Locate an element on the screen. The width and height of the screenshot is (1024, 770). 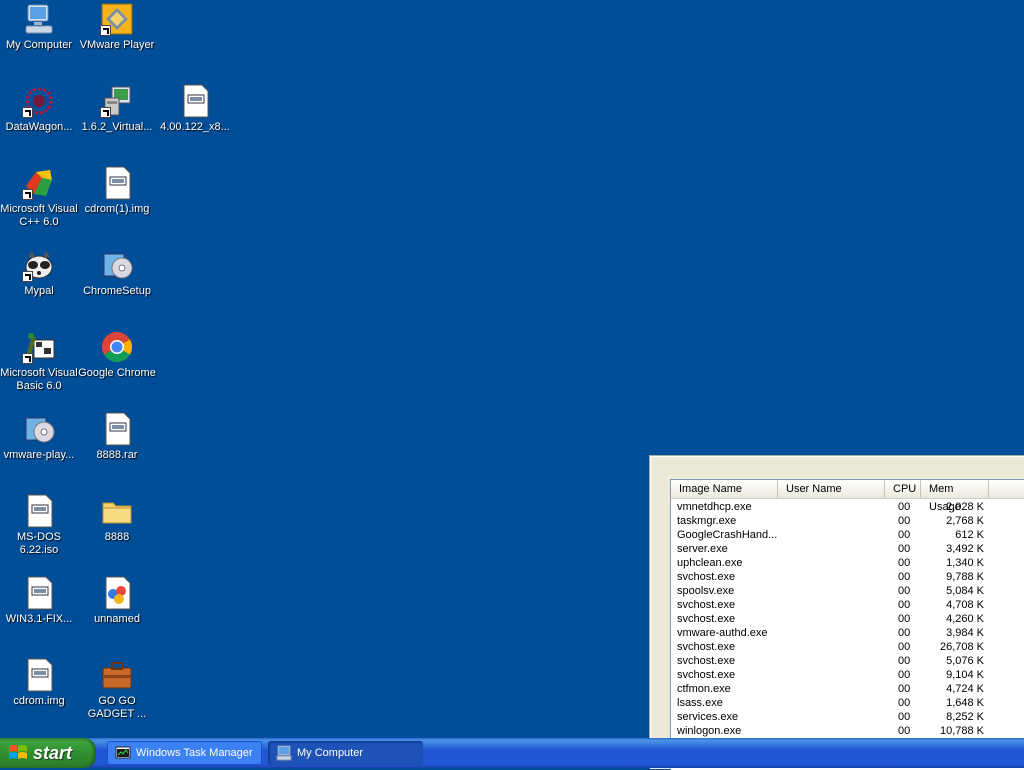
process-name: server.exe is located at coordinates (702, 549).